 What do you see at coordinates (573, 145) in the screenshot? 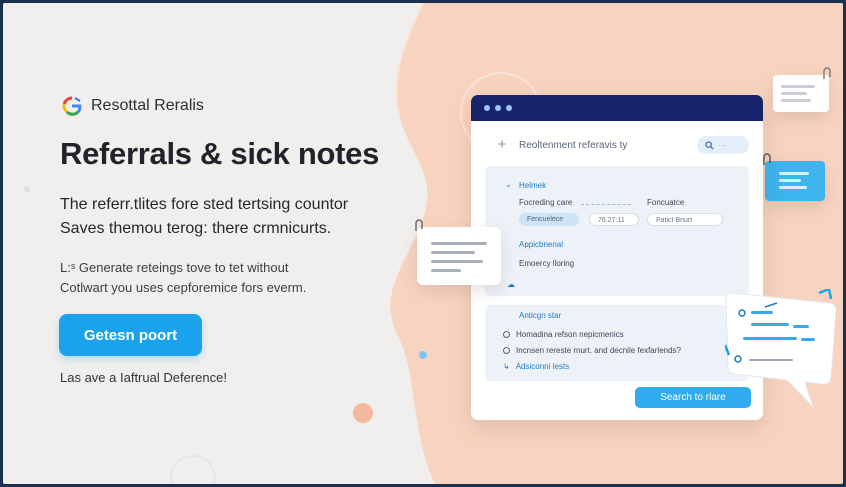
I see `app-title: Reoltenment referavis ty` at bounding box center [573, 145].